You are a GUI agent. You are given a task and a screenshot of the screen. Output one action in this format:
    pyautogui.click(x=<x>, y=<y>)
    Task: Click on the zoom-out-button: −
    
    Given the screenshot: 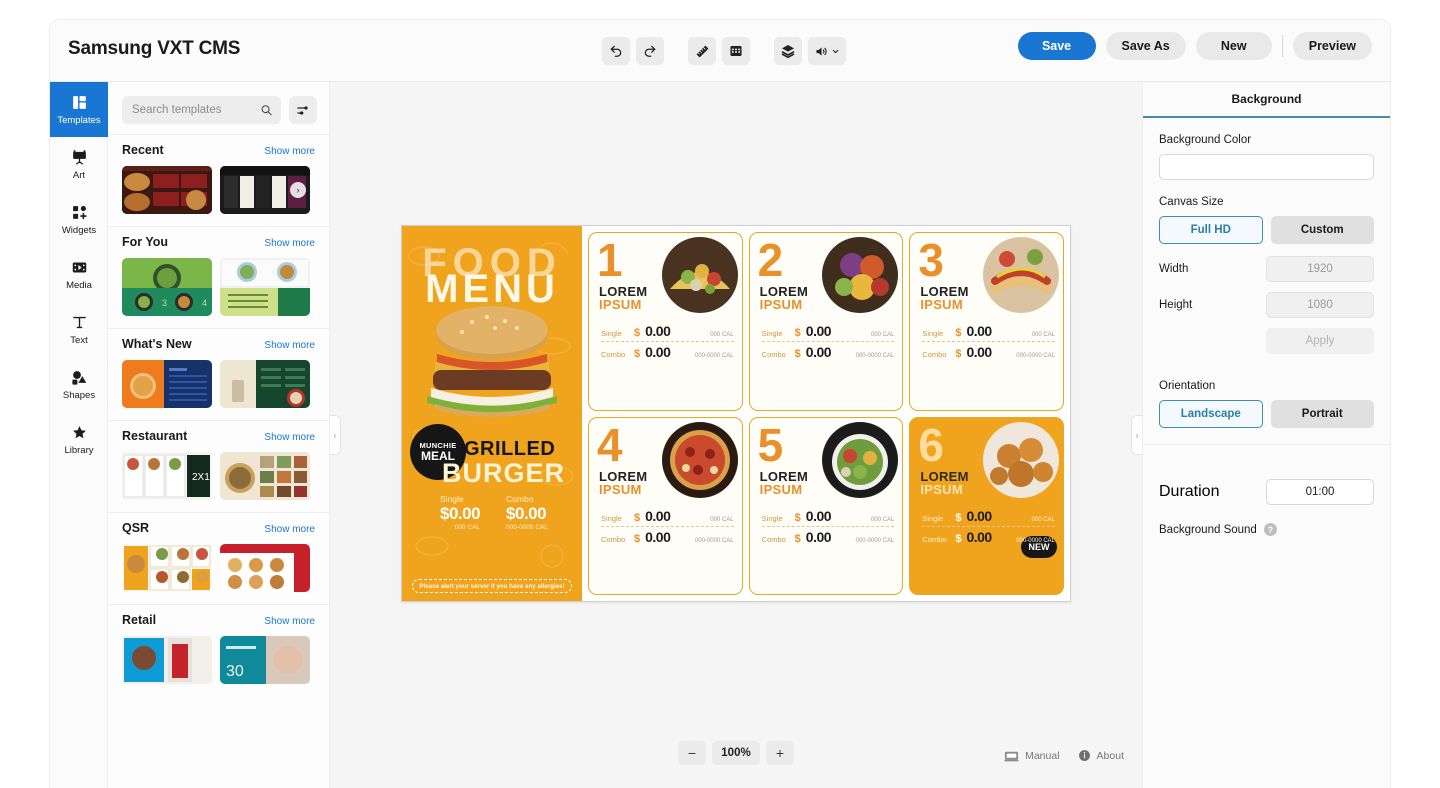 What is the action you would take?
    pyautogui.click(x=692, y=753)
    